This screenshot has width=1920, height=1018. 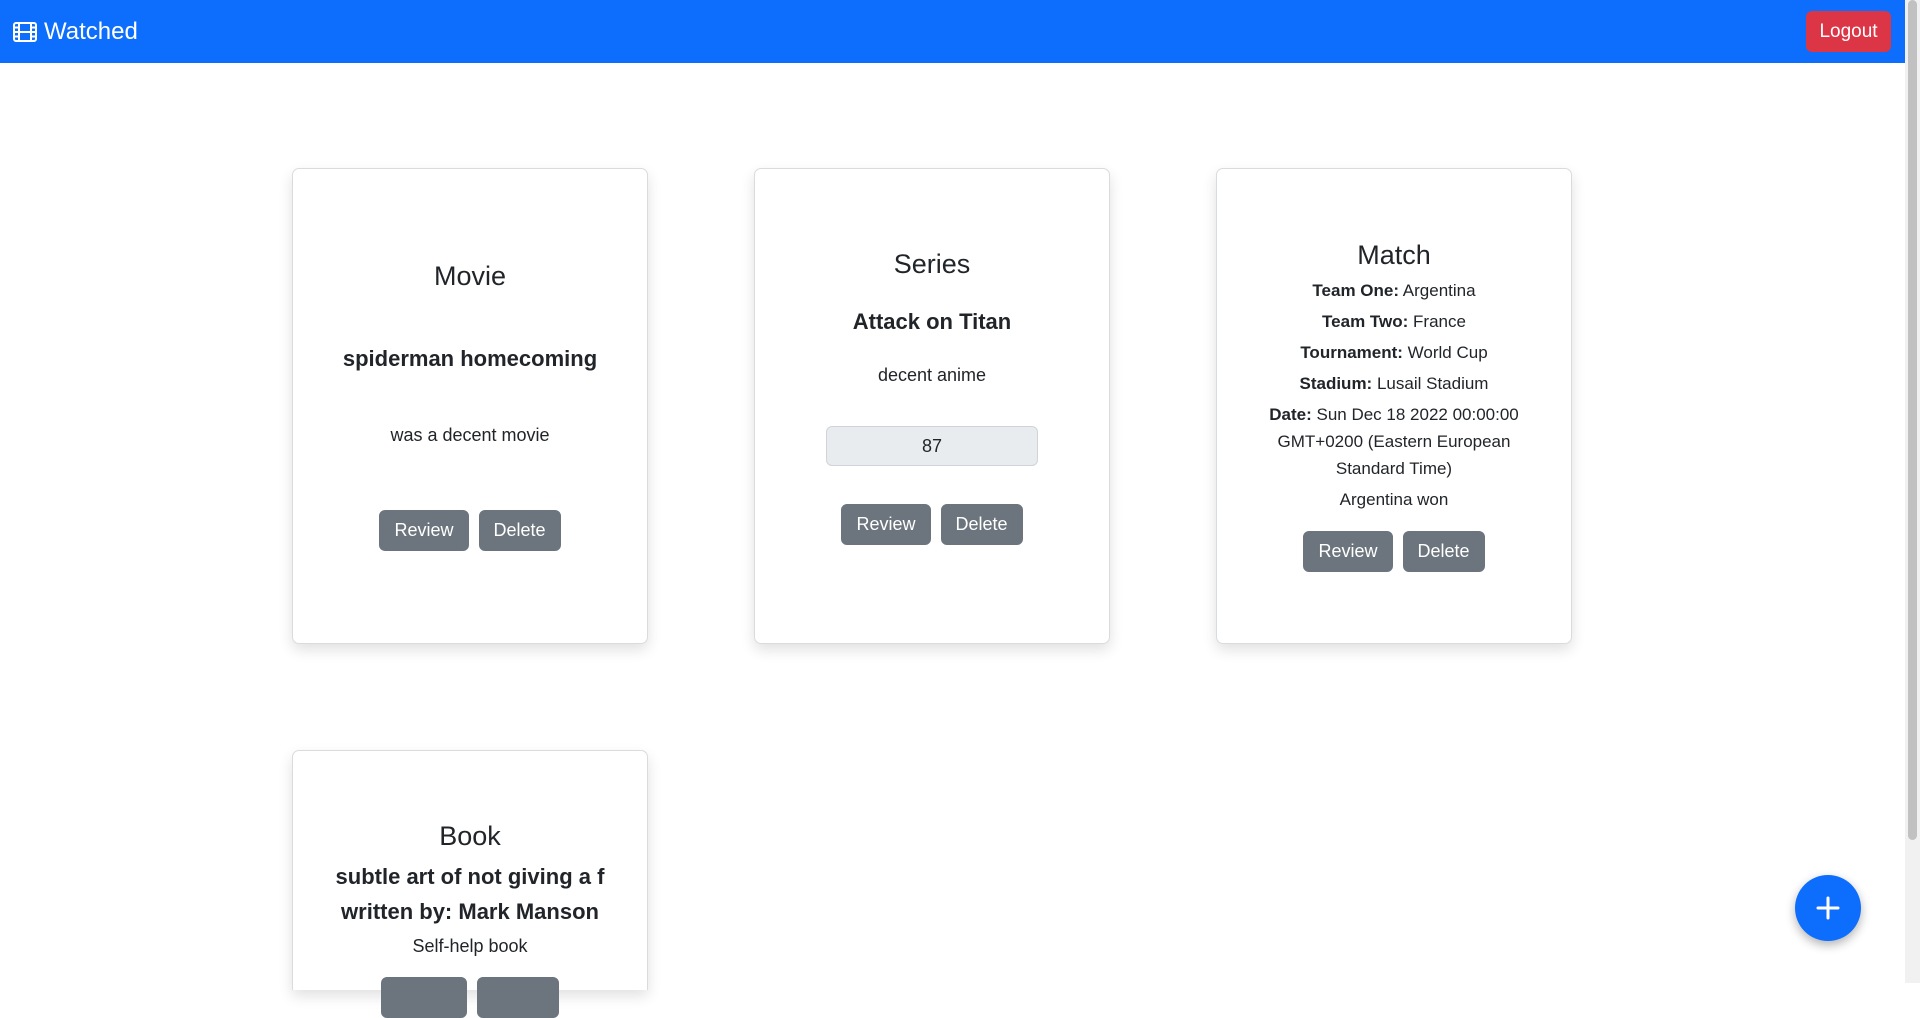 What do you see at coordinates (1394, 255) in the screenshot?
I see `card-kind: Match` at bounding box center [1394, 255].